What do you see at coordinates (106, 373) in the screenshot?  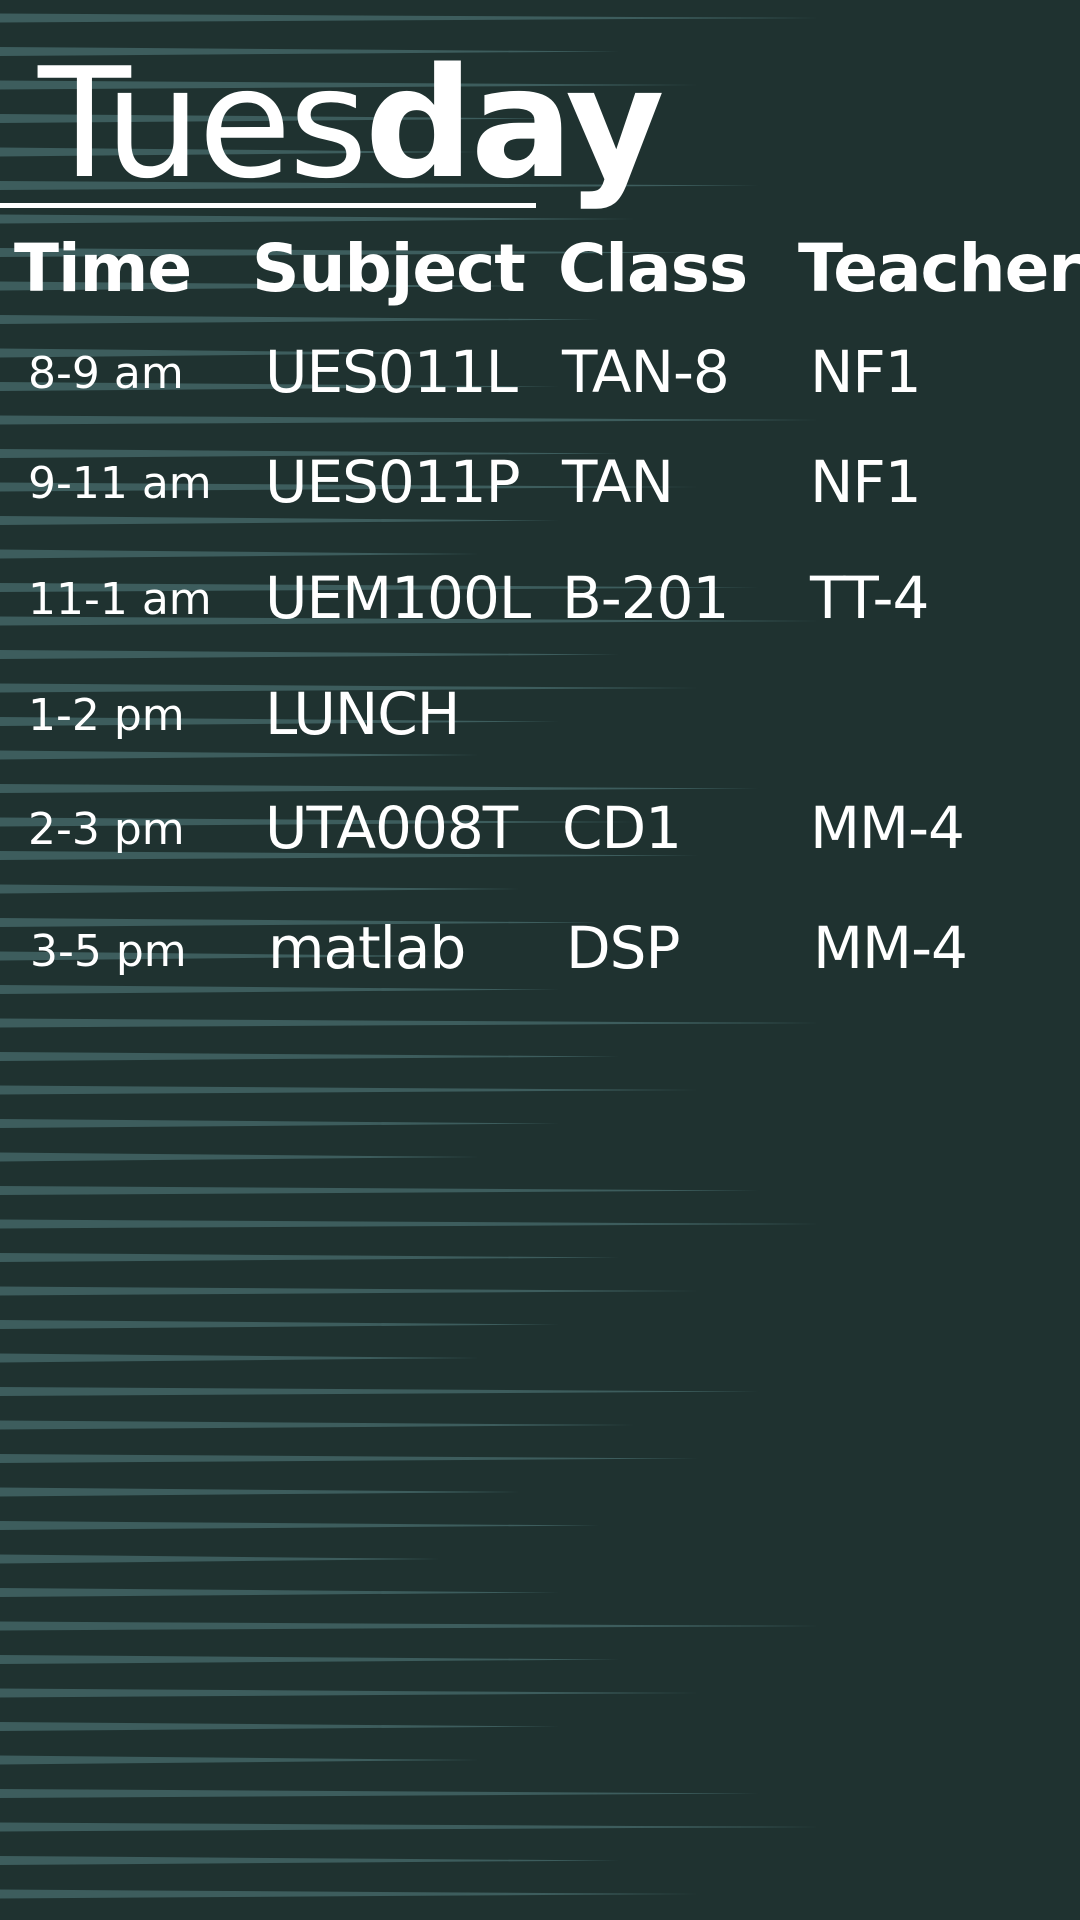 I see `row-1-time: 8-9 am` at bounding box center [106, 373].